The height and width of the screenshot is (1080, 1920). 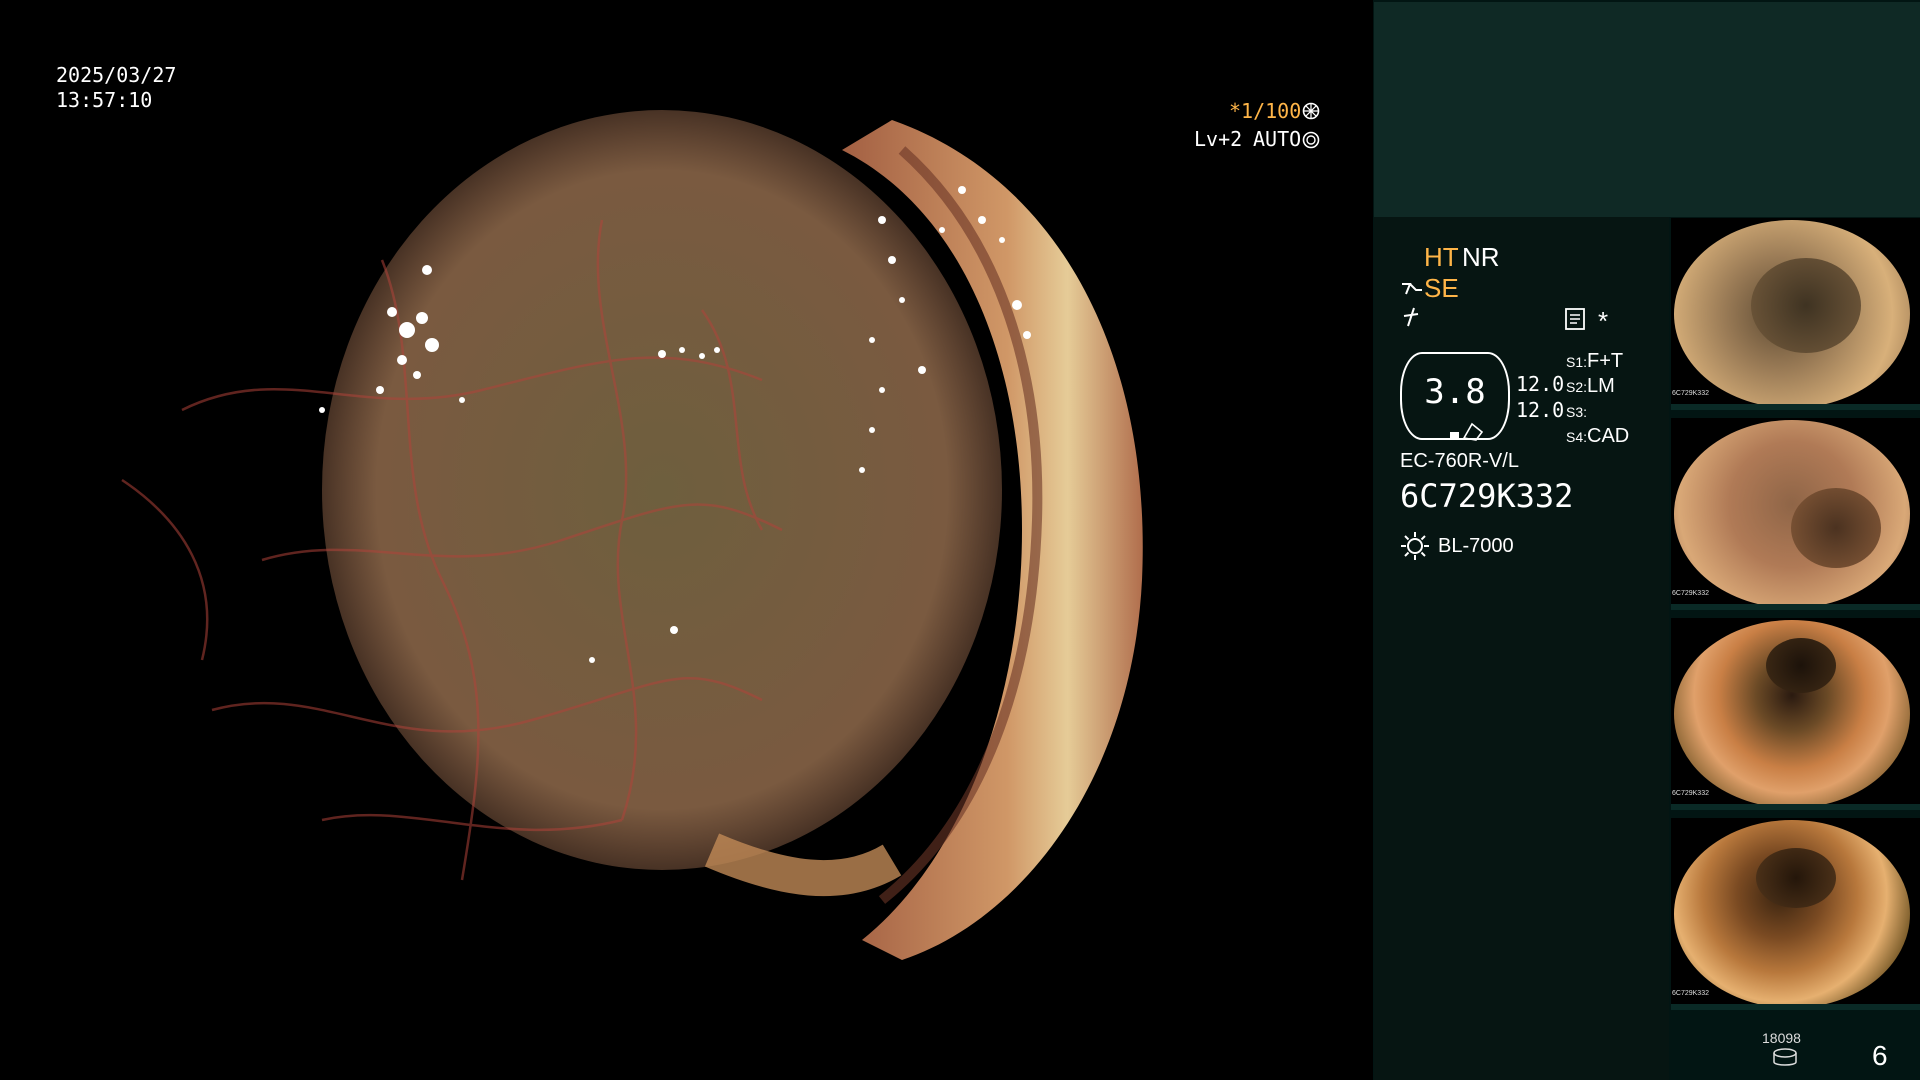 I want to click on auto-label: AUTO, so click(x=1277, y=139).